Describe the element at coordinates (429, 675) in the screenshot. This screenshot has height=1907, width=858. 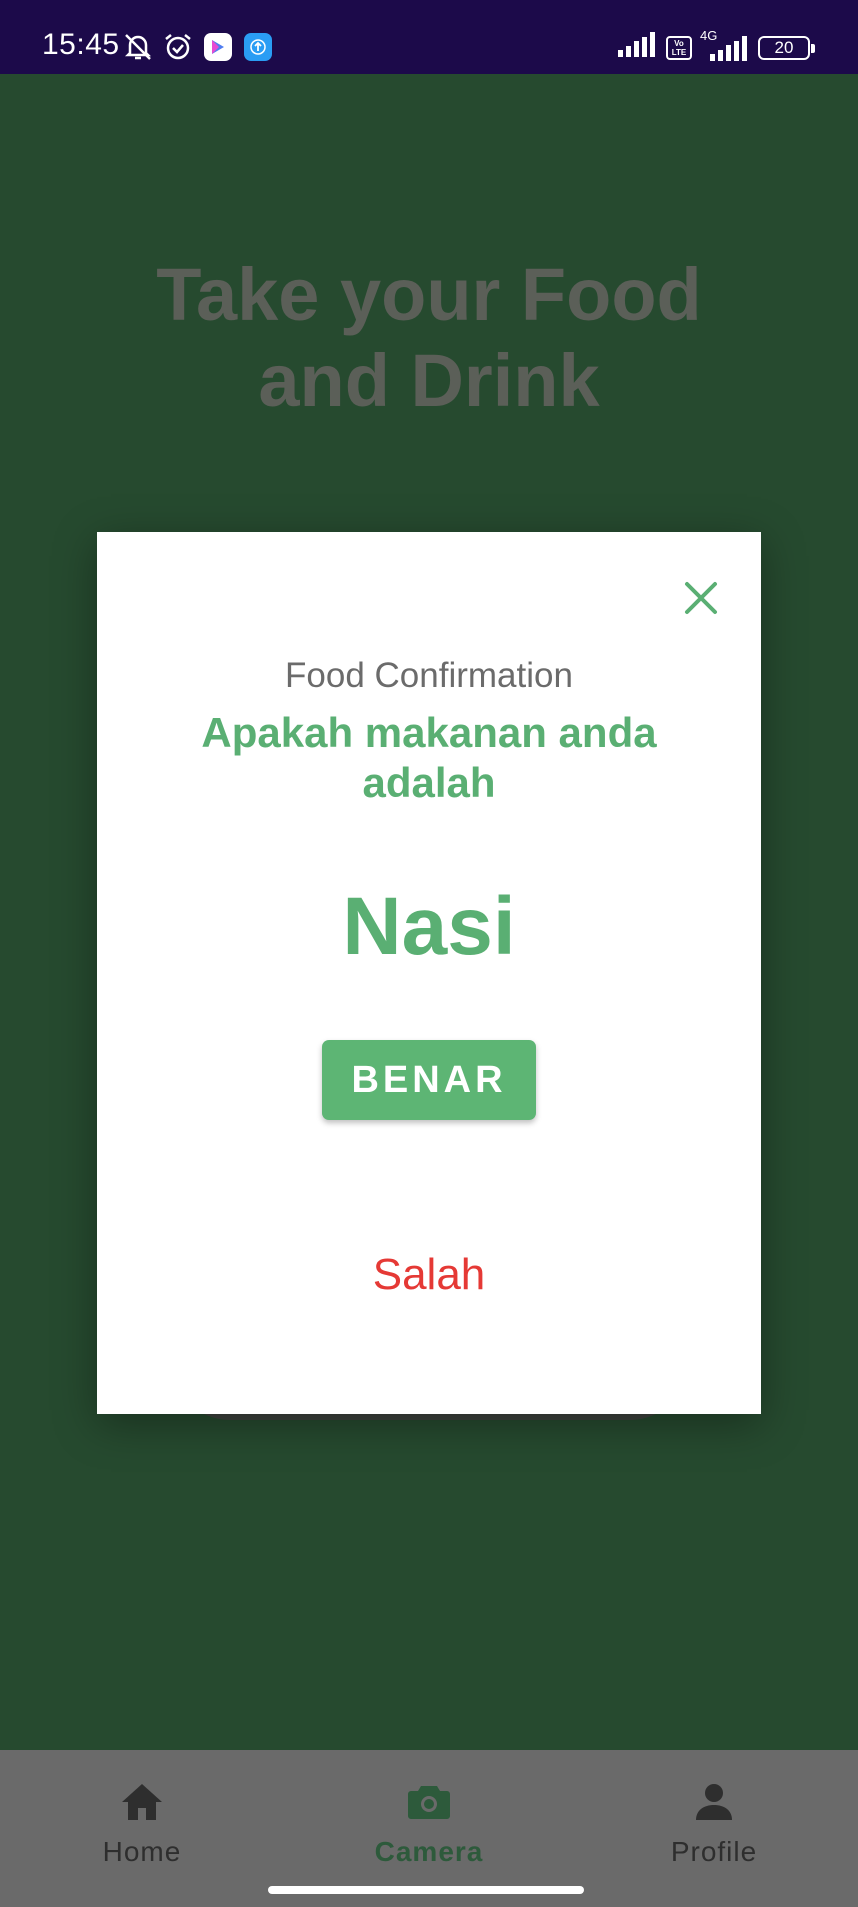
I see `dialog-label: Food Confirmation` at that location.